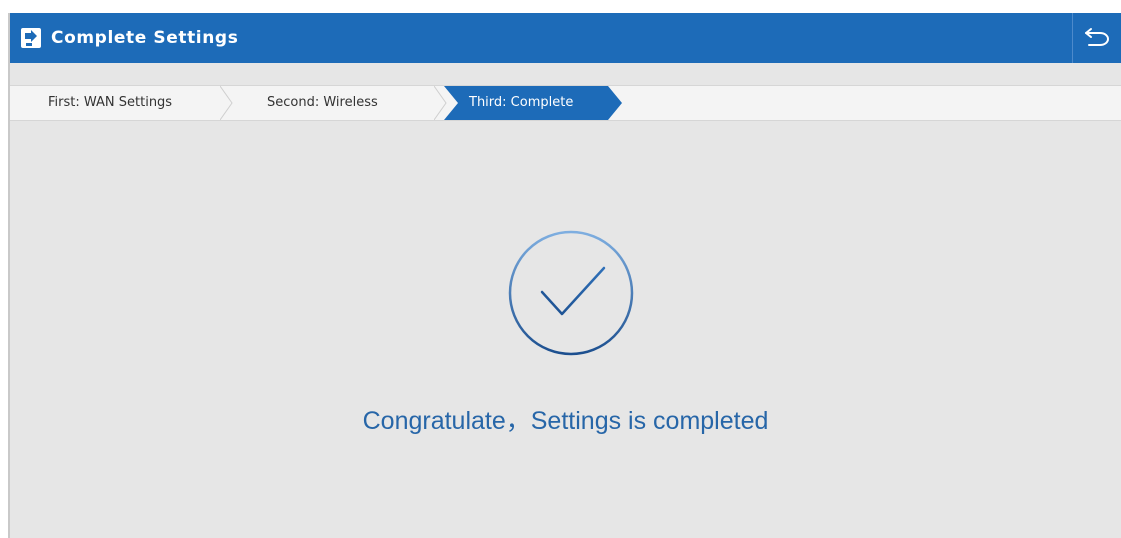  I want to click on page-title: Complete Settings, so click(145, 38).